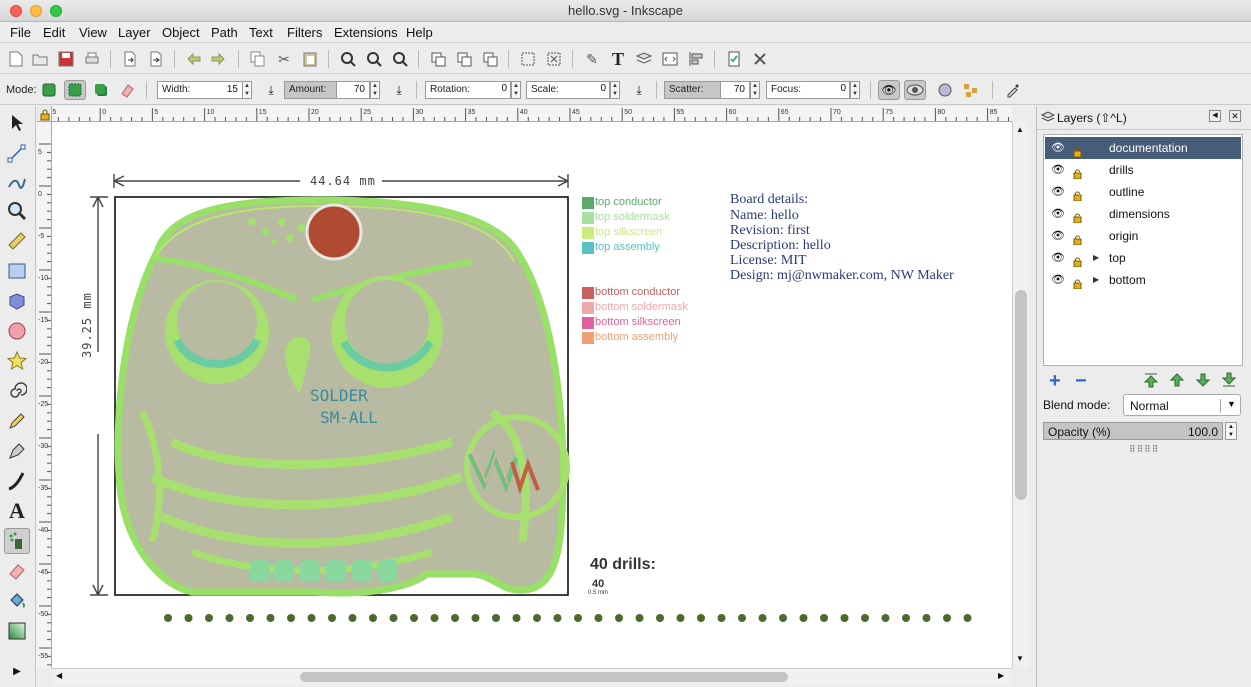  I want to click on selector-tool-icon, so click(17, 123).